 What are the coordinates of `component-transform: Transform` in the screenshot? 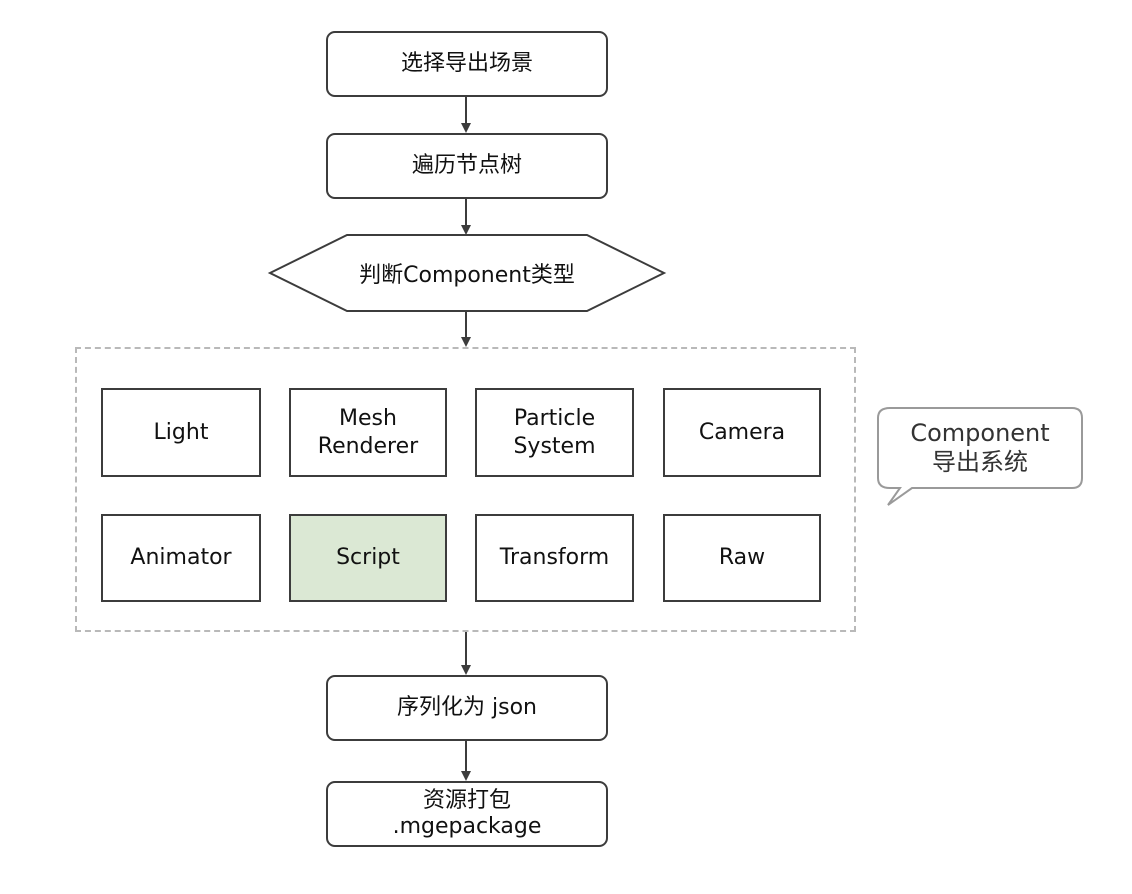 It's located at (554, 558).